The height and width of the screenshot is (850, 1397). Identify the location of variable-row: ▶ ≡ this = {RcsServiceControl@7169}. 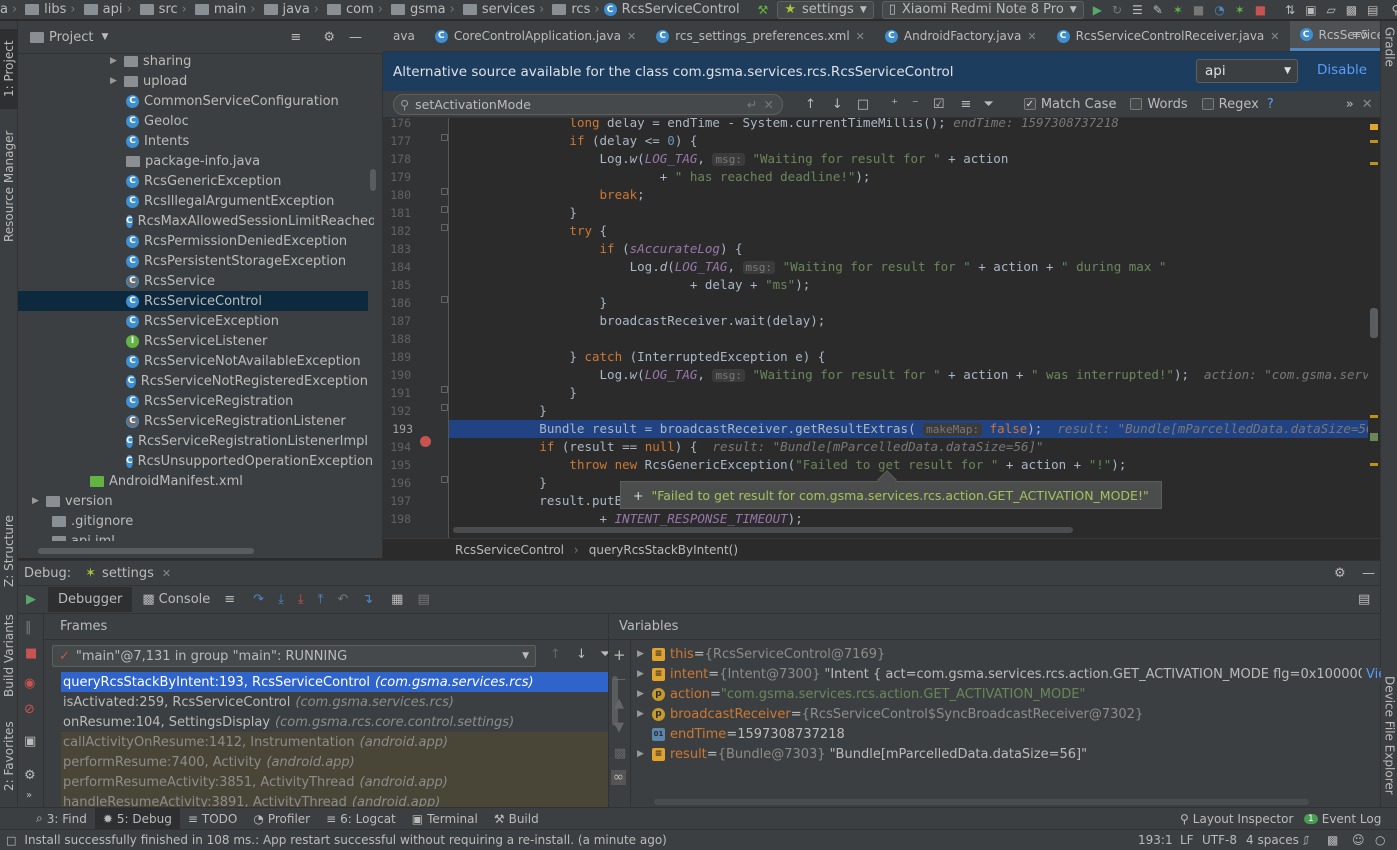
(1009, 654).